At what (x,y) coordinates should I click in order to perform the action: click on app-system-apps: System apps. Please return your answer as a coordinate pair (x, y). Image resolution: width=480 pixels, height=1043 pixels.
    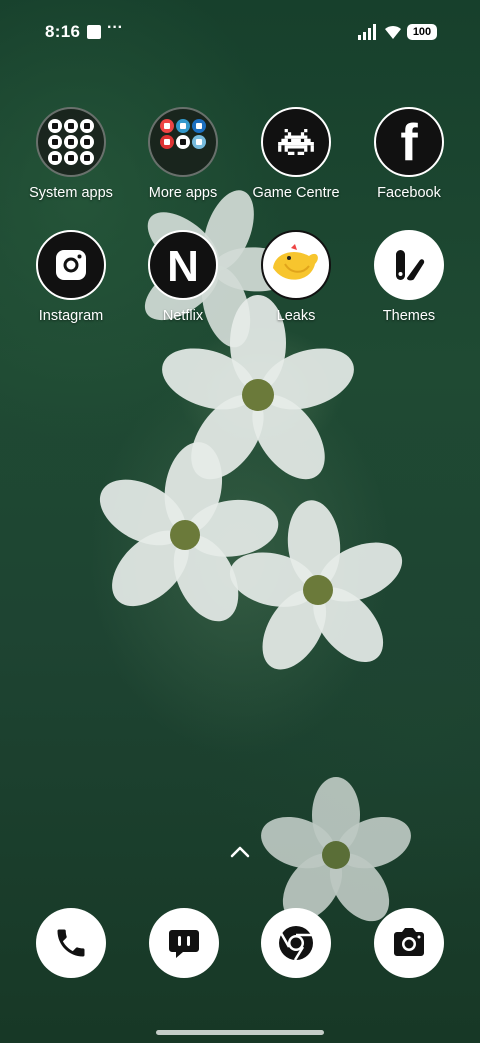
    Looking at the image, I should click on (71, 154).